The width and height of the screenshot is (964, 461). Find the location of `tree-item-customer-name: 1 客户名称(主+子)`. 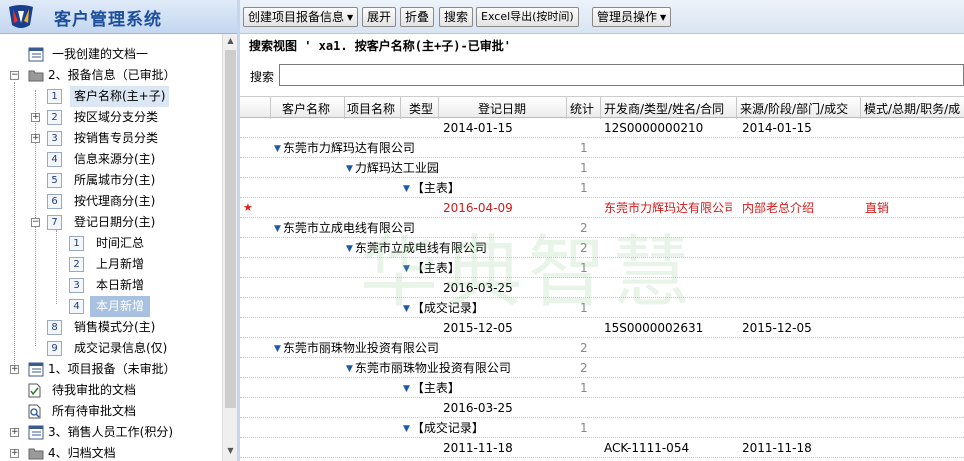

tree-item-customer-name: 1 客户名称(主+子) is located at coordinates (111, 96).